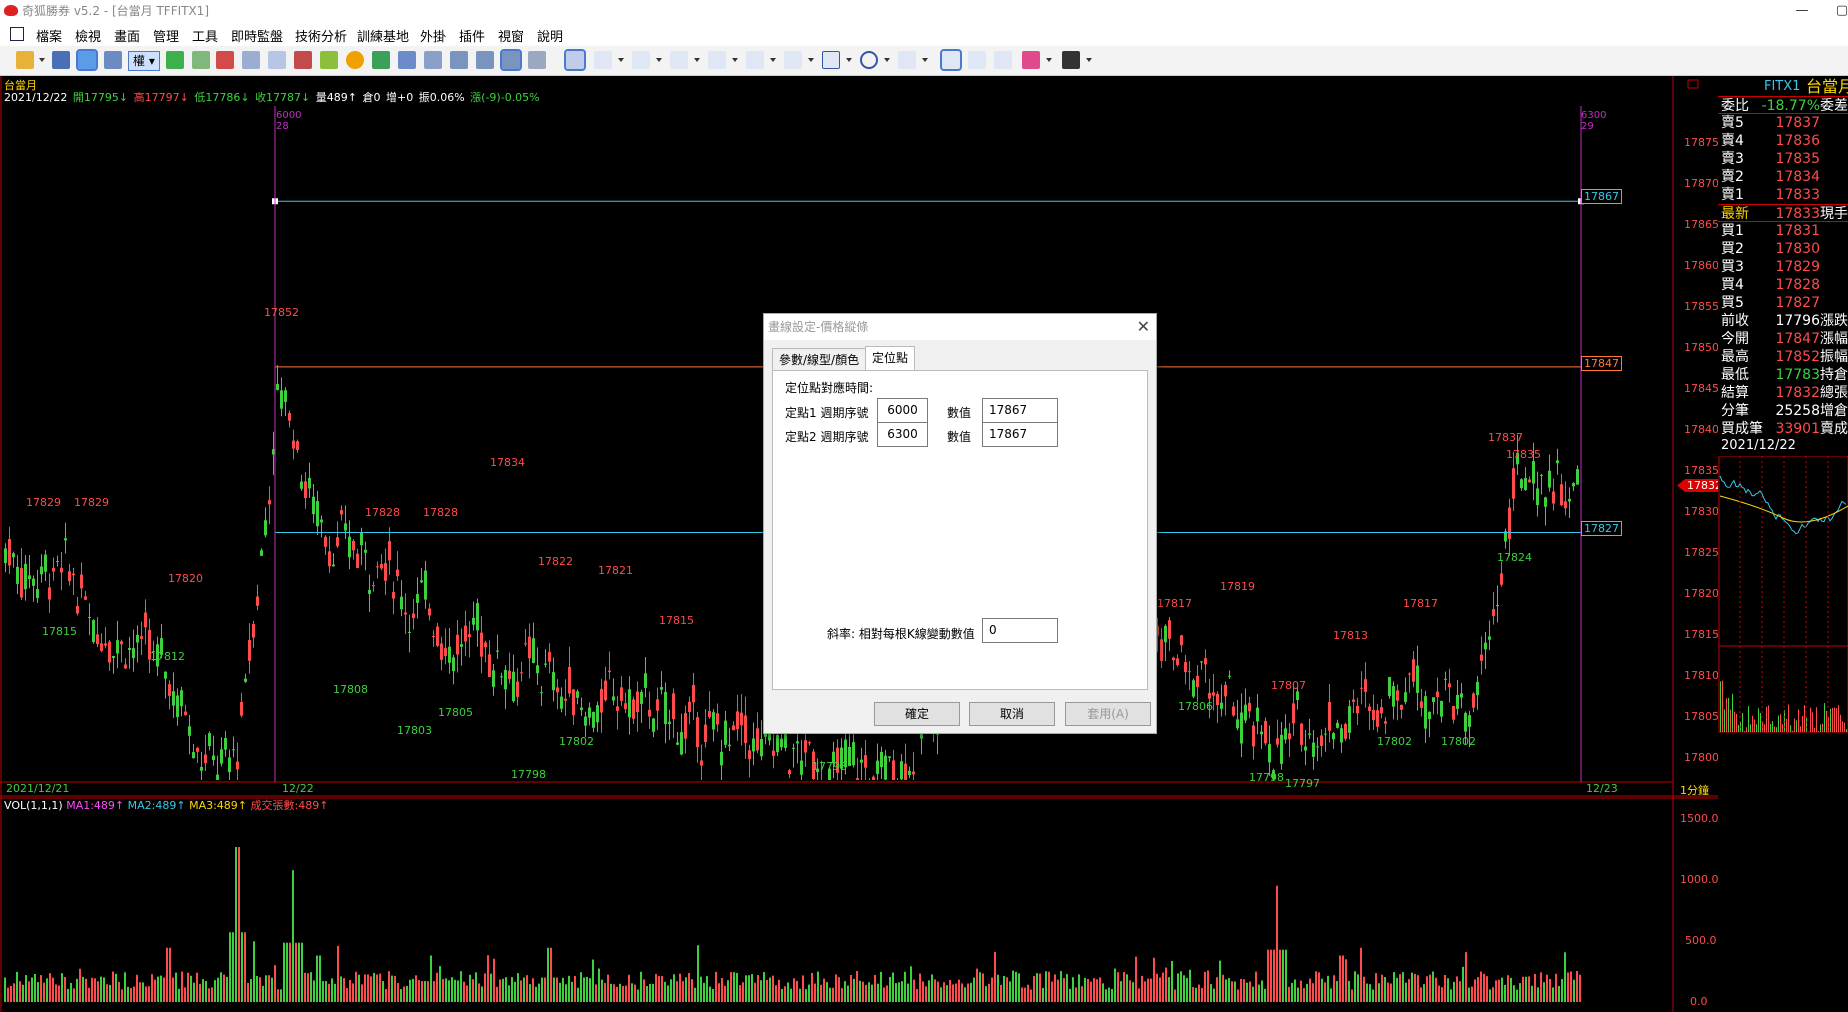 The width and height of the screenshot is (1848, 1012). Describe the element at coordinates (1834, 106) in the screenshot. I see `quote-ratio-extra: 委差` at that location.